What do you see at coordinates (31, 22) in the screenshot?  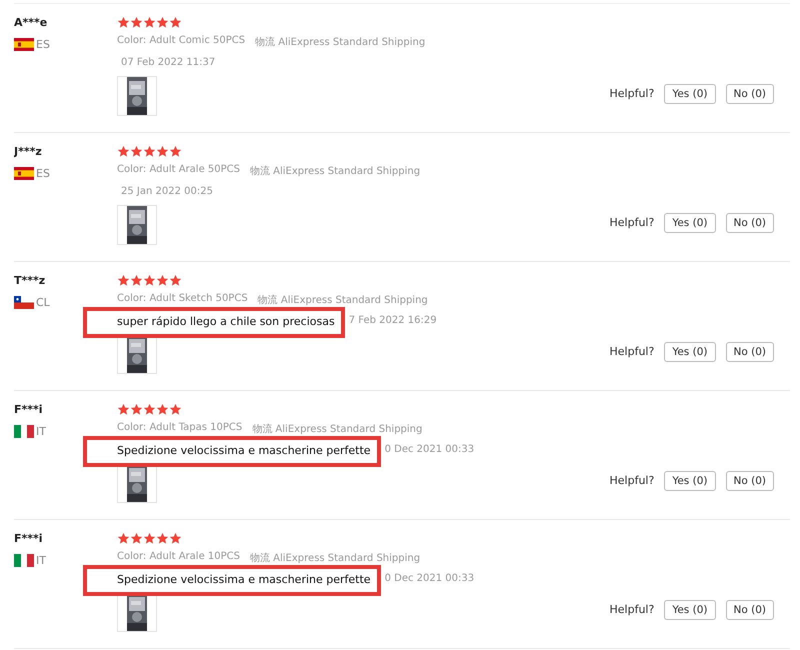 I see `reviewer-name: A***e` at bounding box center [31, 22].